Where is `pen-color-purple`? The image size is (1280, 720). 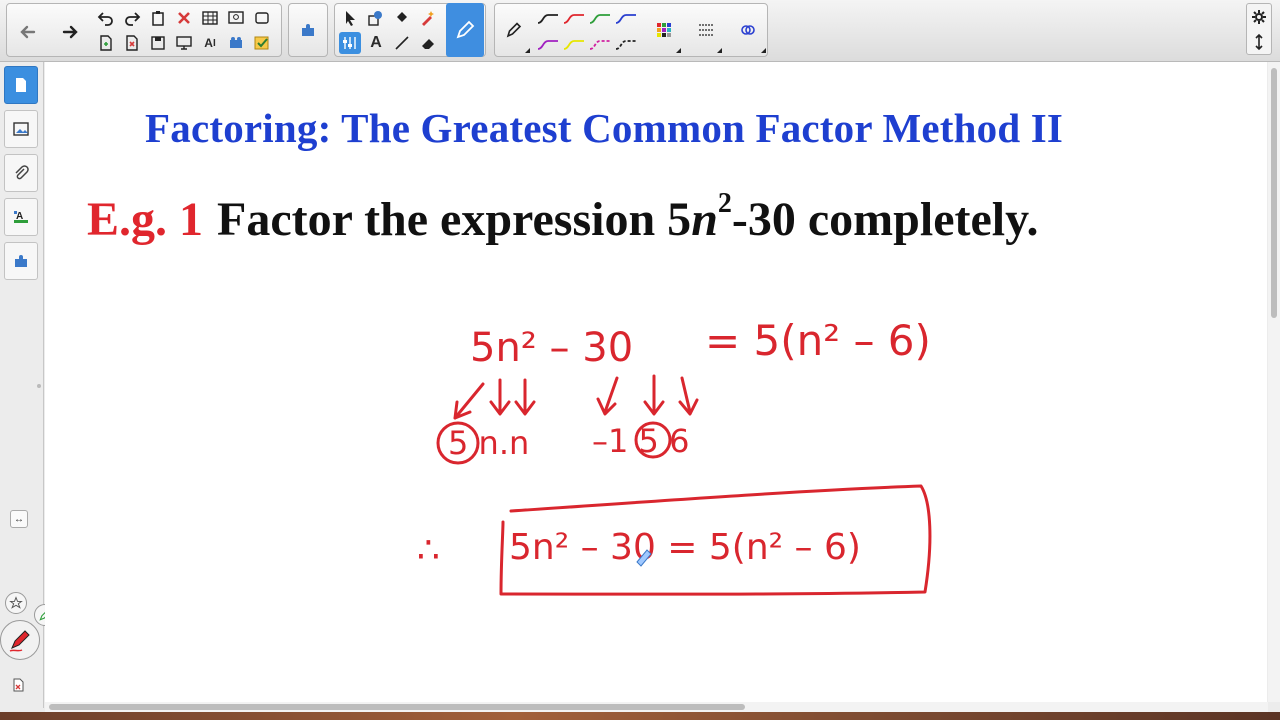 pen-color-purple is located at coordinates (548, 45).